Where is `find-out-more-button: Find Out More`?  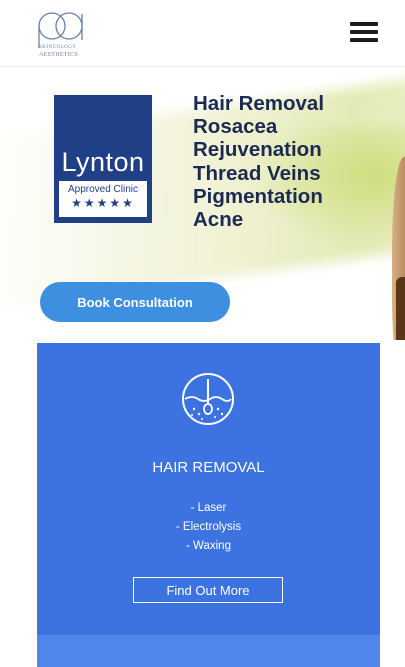
find-out-more-button: Find Out More is located at coordinates (208, 590).